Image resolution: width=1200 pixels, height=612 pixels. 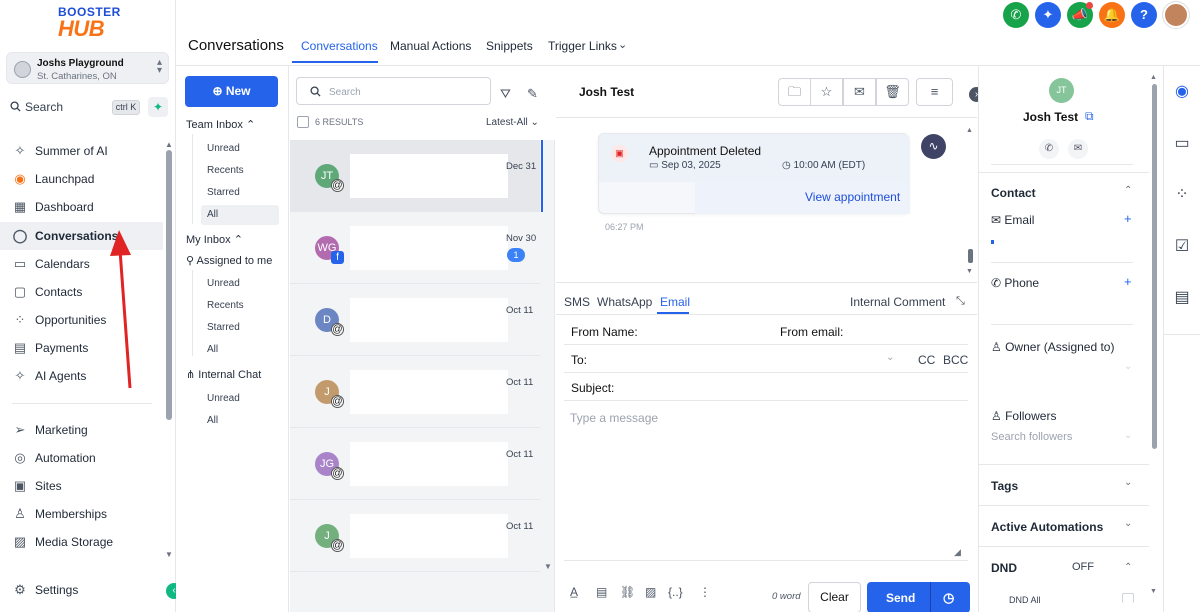 I want to click on tab-sms: SMS, so click(x=577, y=302).